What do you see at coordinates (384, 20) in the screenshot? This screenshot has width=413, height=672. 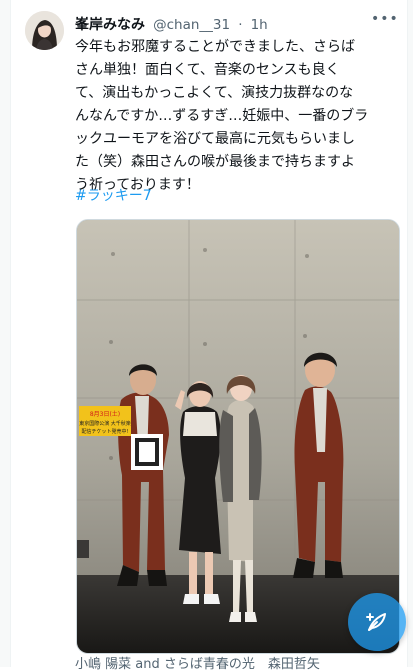 I see `more-dots-icon: •••` at bounding box center [384, 20].